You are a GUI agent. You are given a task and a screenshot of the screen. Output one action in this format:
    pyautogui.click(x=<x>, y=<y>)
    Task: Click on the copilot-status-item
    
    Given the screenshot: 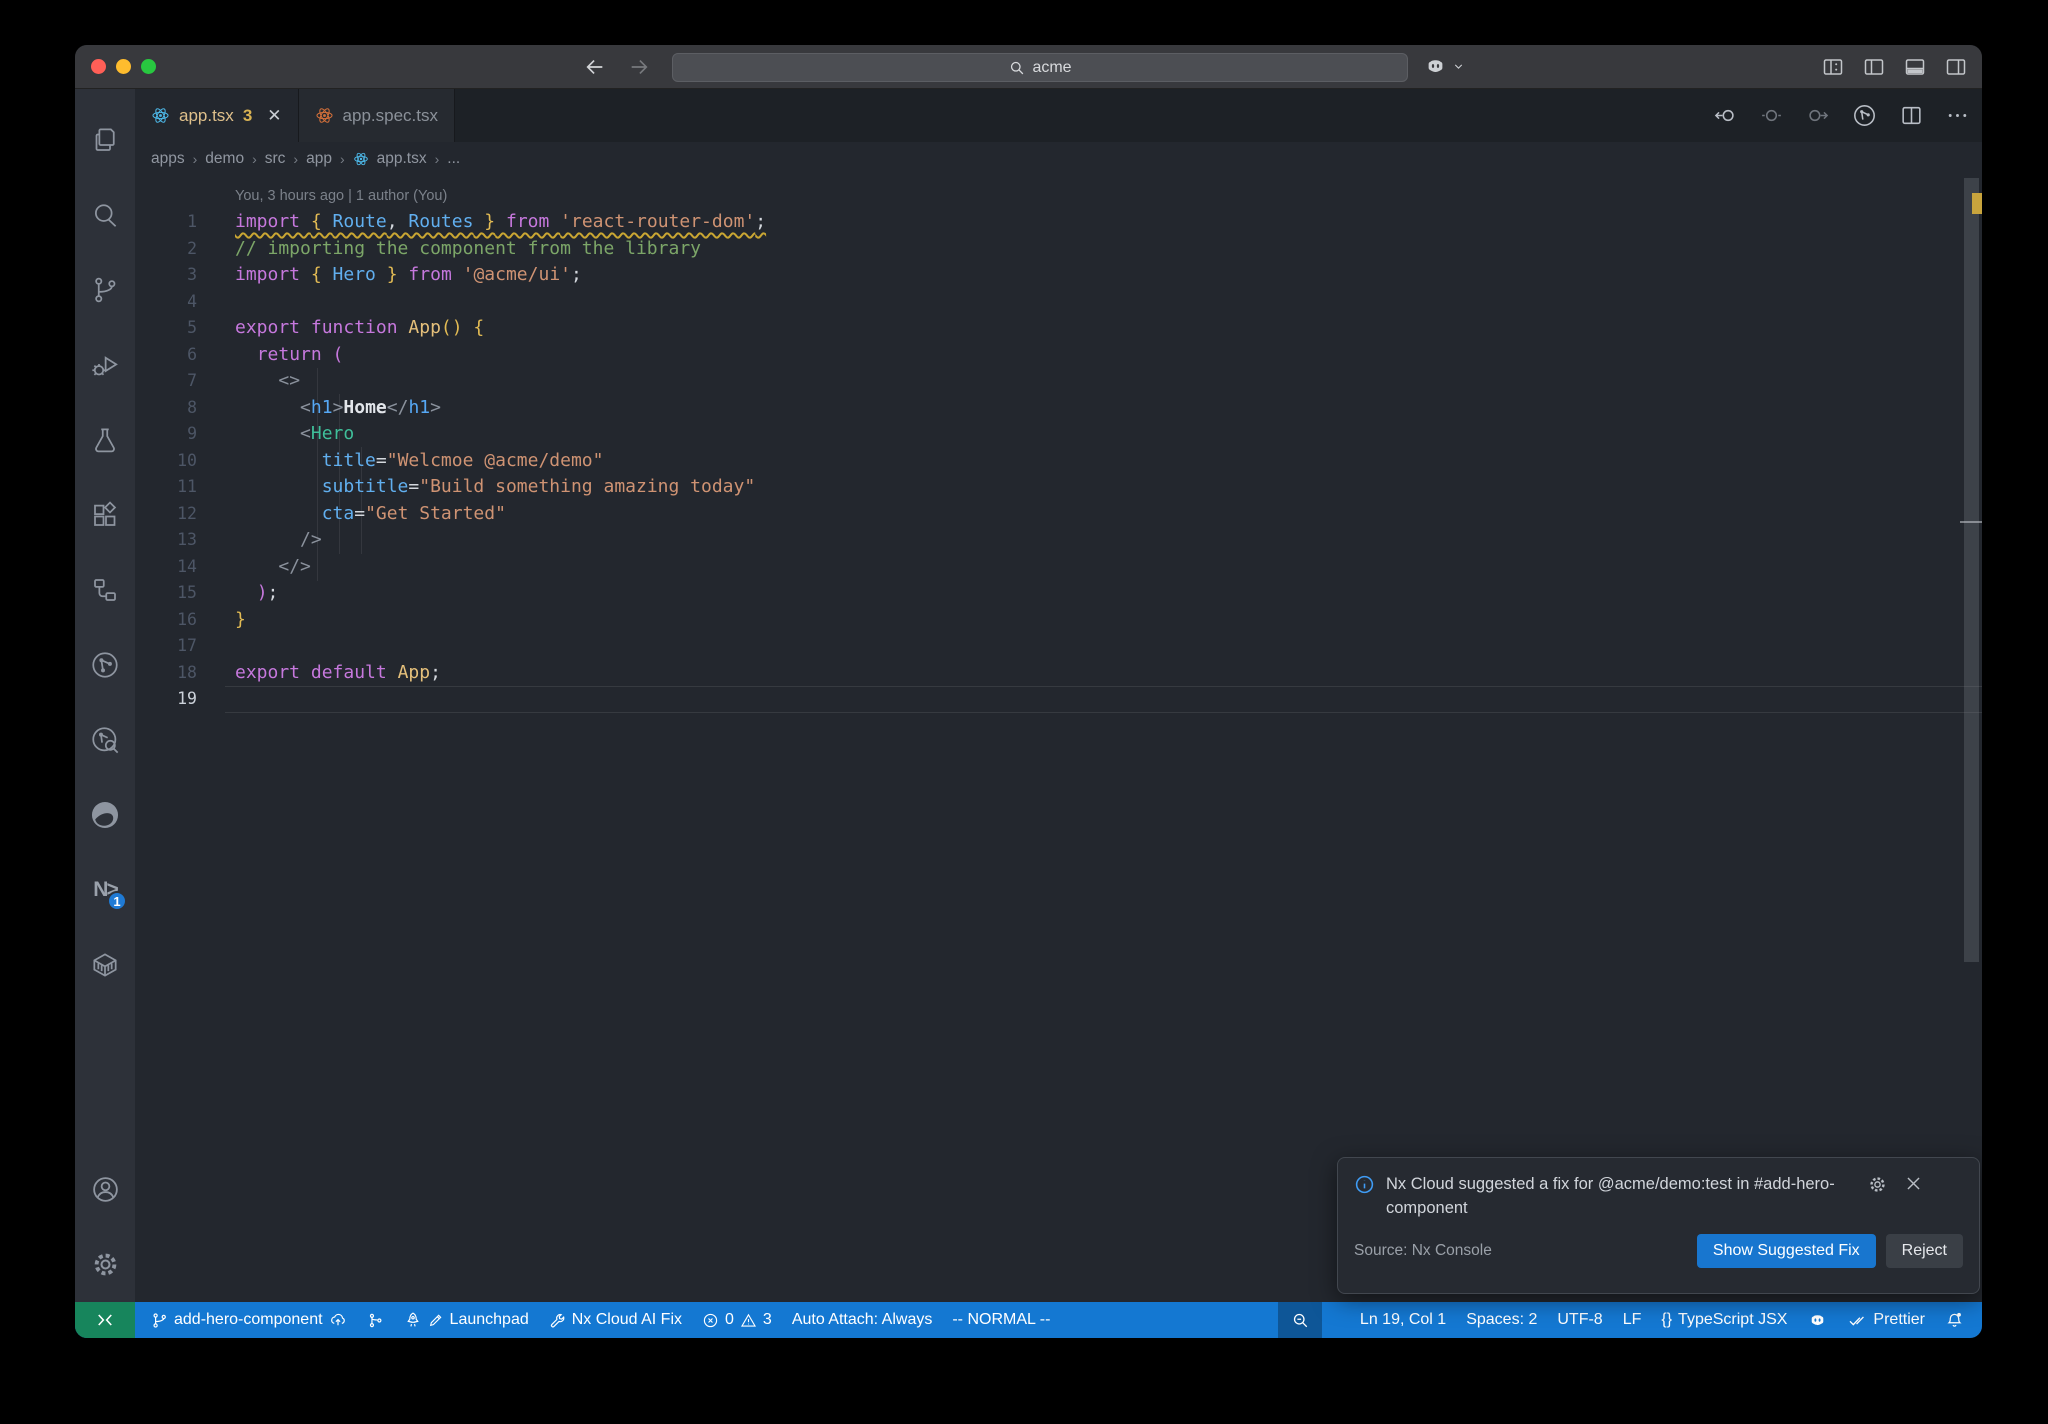 What is the action you would take?
    pyautogui.click(x=1817, y=1320)
    